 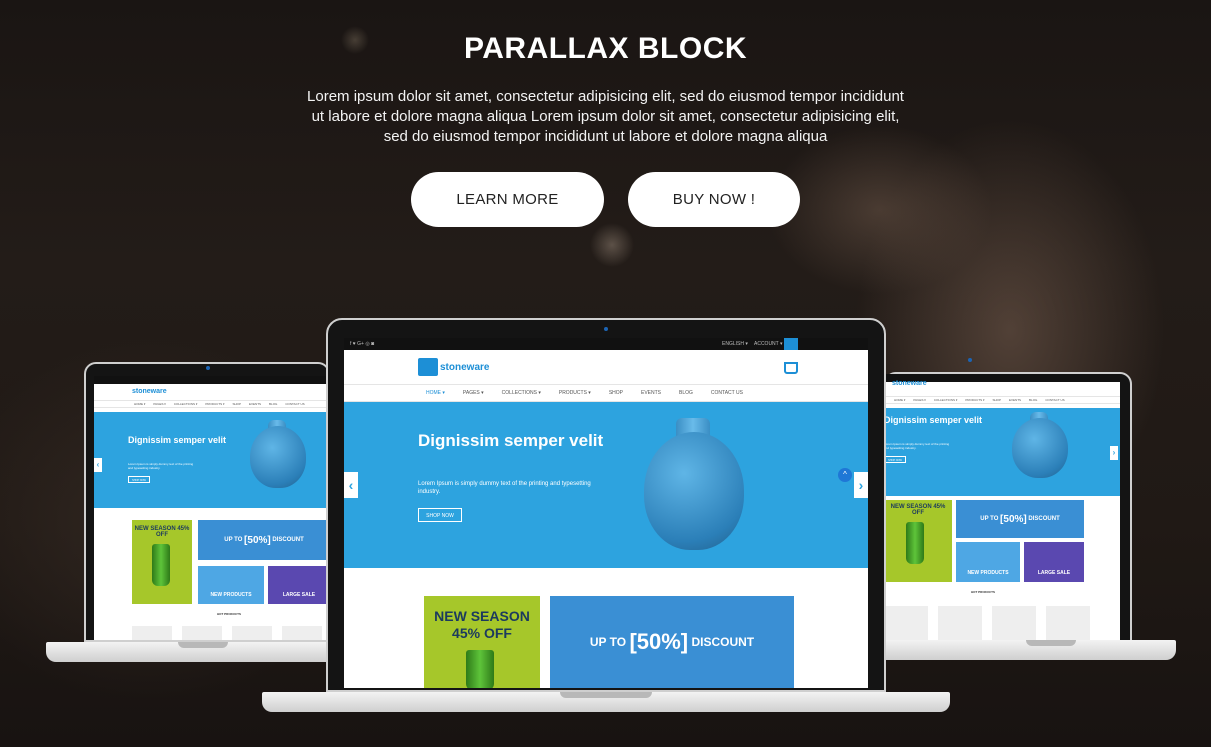 I want to click on nav-item-home: HOME ▾, so click(x=435, y=393).